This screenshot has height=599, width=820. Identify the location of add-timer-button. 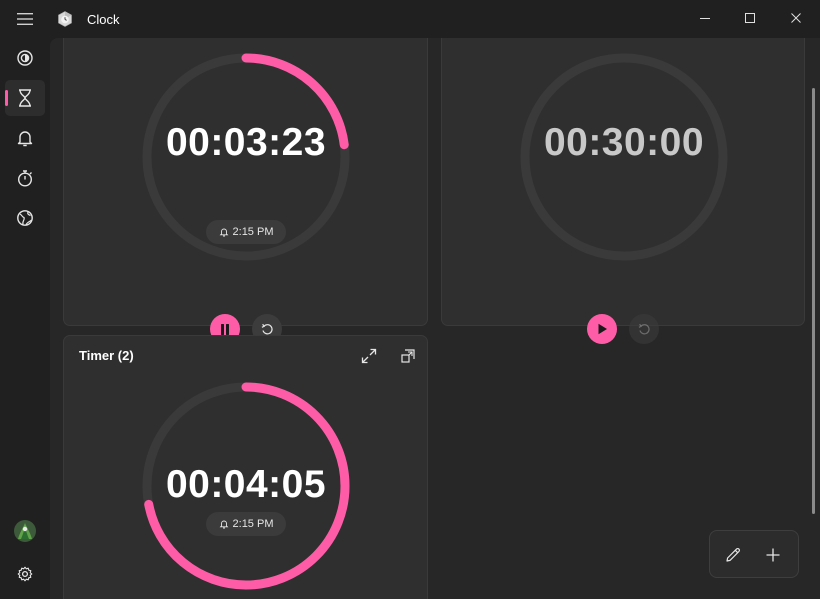
(773, 555).